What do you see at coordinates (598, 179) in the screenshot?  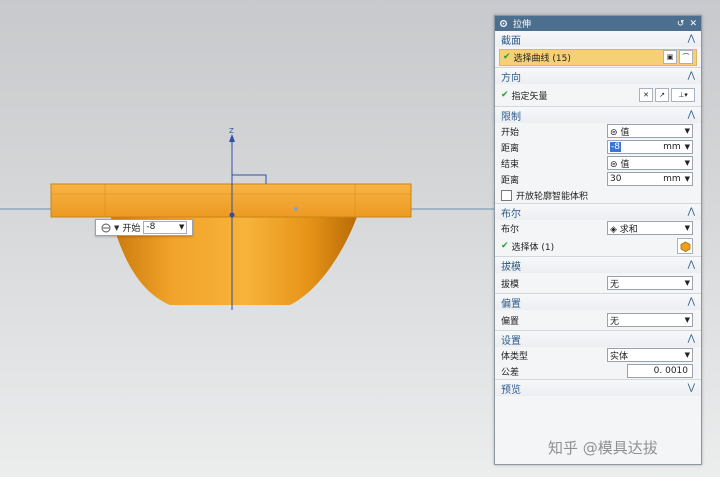 I see `end-distance-row: 距离 30 mm ▼` at bounding box center [598, 179].